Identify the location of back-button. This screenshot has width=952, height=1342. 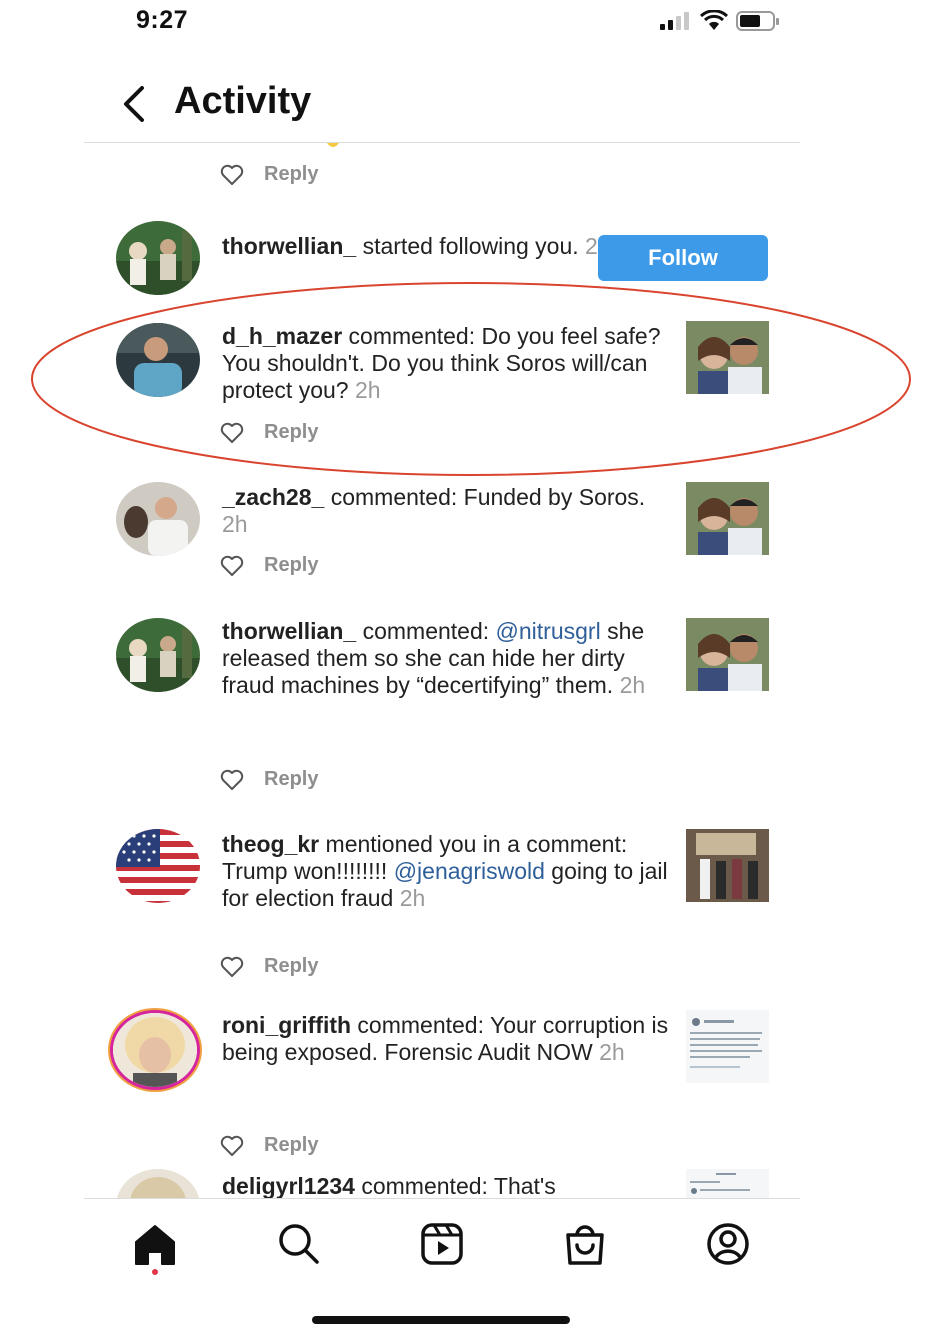
(135, 104).